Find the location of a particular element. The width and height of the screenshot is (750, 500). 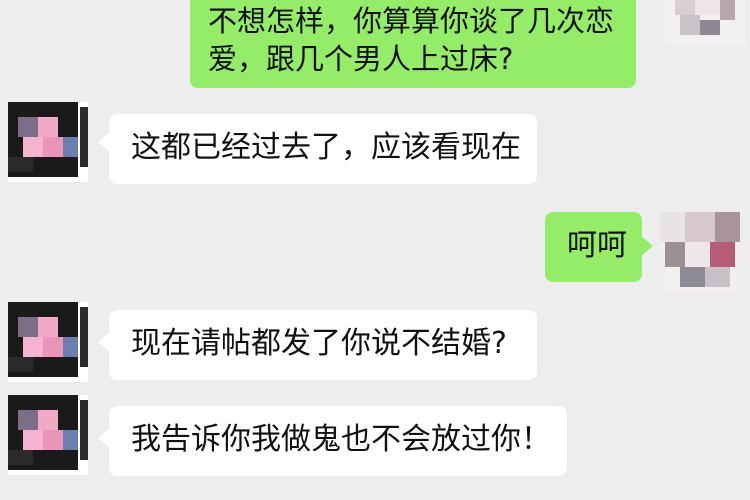

message-text-line: 不想怎样，你算算你谈了几次恋 is located at coordinates (411, 21).